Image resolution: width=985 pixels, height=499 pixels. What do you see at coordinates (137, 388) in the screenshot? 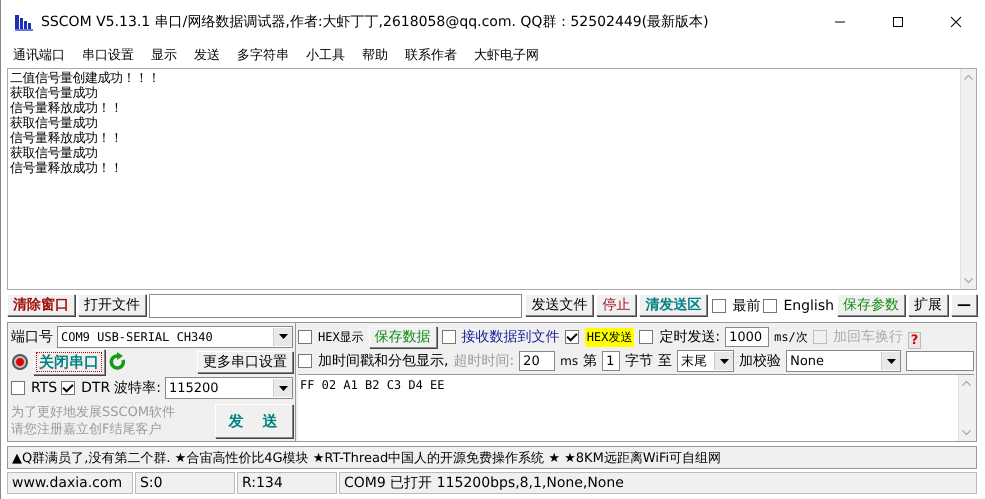
I see `baud-label: 波特率:` at bounding box center [137, 388].